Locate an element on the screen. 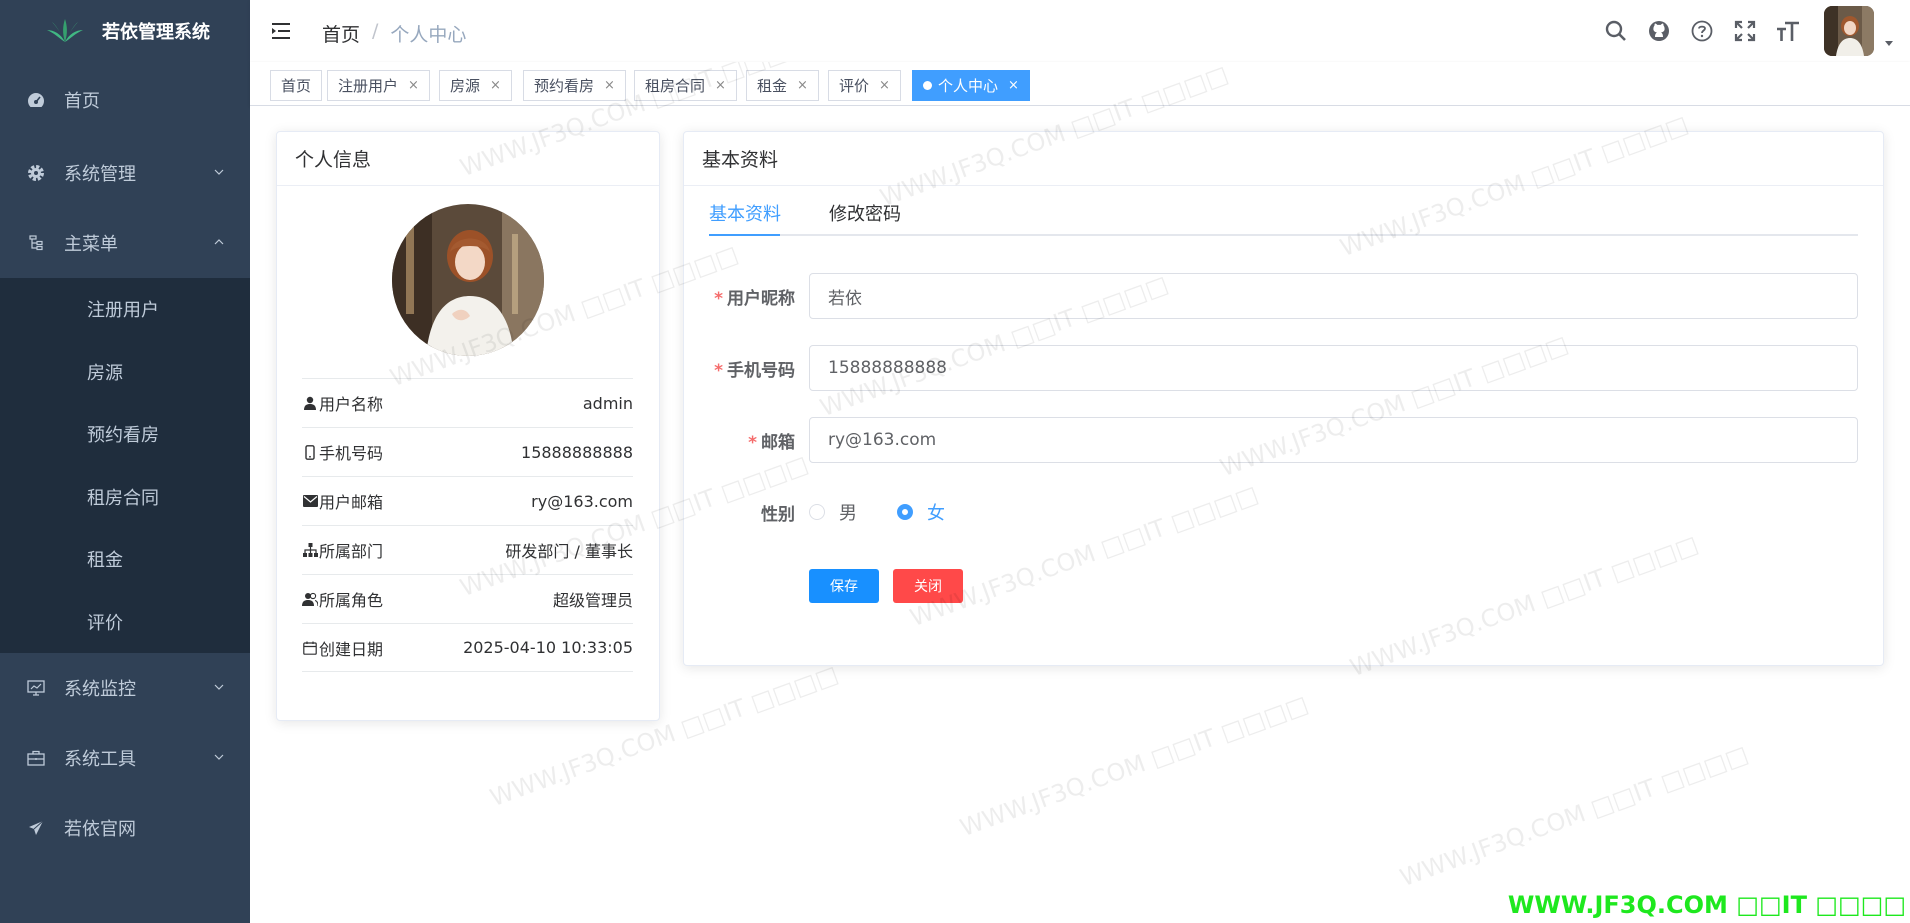 This screenshot has width=1910, height=923. sidebar-item-reviews: 评价 is located at coordinates (125, 622).